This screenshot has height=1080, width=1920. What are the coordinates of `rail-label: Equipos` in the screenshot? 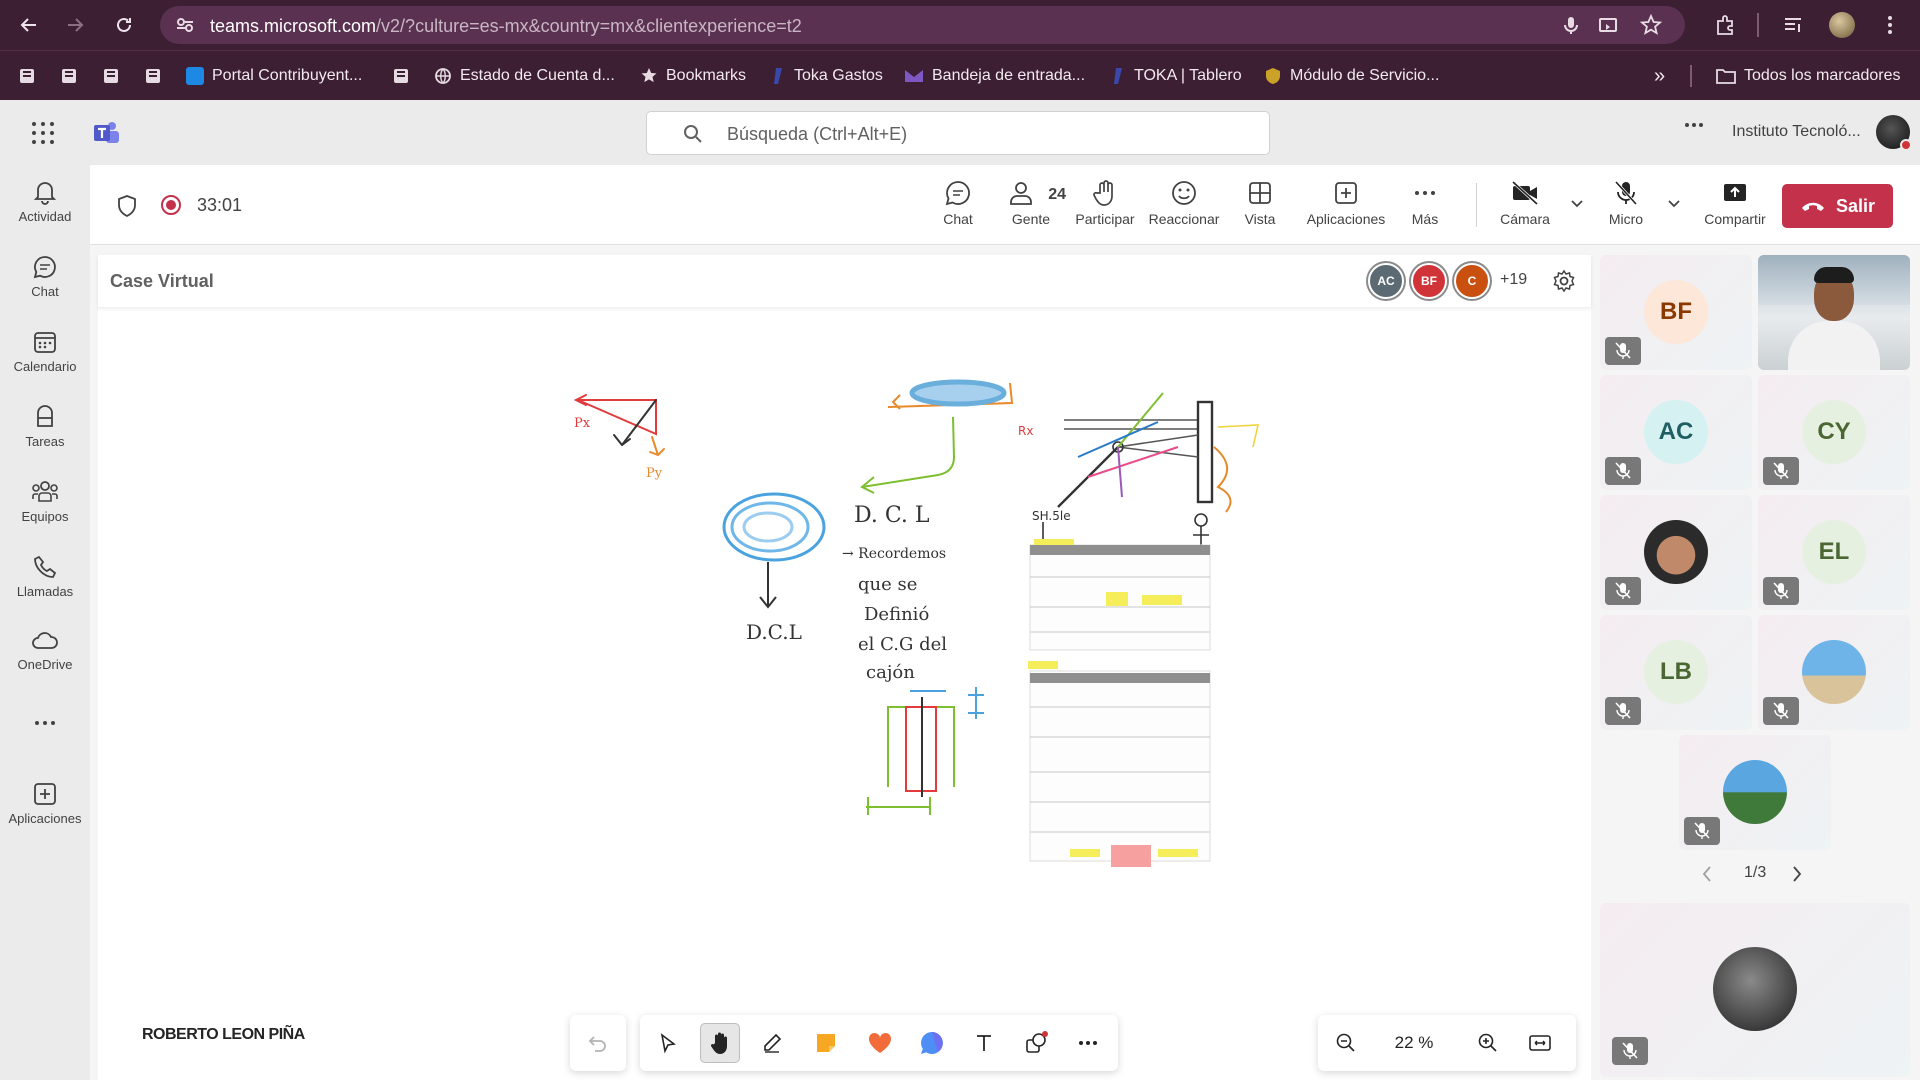 It's located at (45, 516).